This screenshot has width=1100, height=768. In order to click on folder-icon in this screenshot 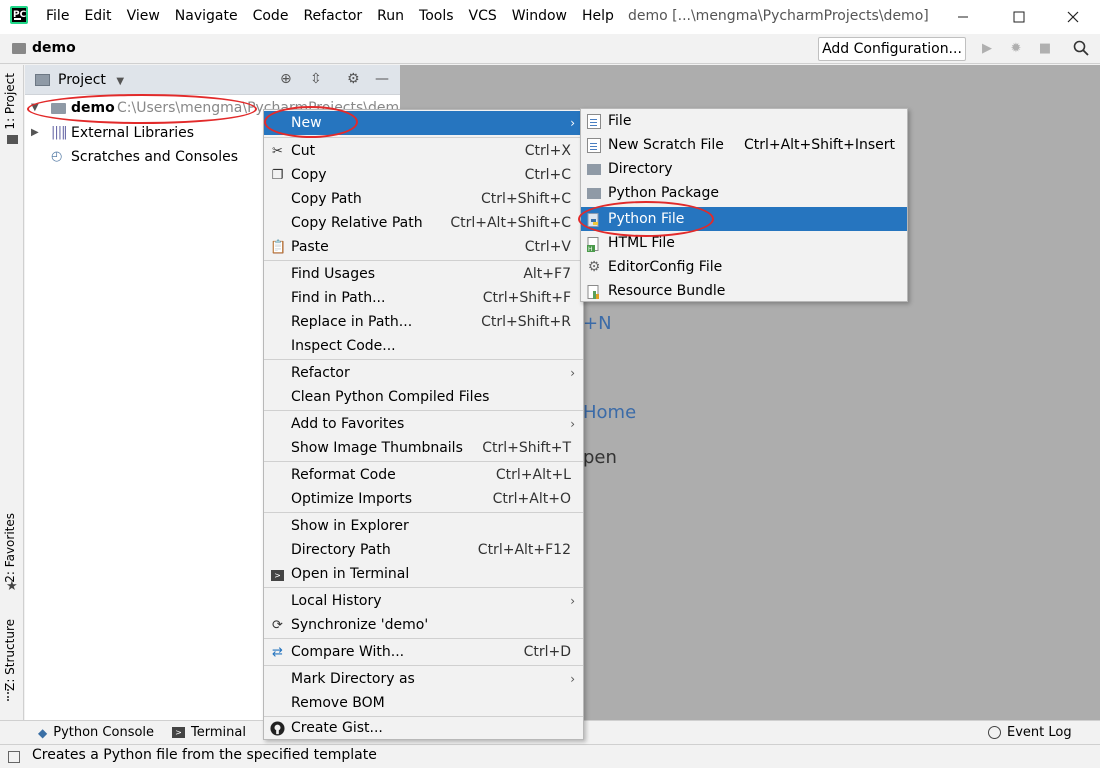, I will do `click(19, 48)`.